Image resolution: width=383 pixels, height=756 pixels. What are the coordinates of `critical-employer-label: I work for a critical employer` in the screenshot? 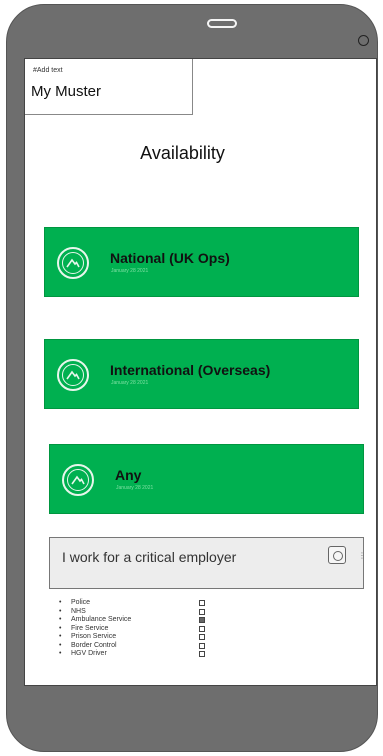 It's located at (149, 557).